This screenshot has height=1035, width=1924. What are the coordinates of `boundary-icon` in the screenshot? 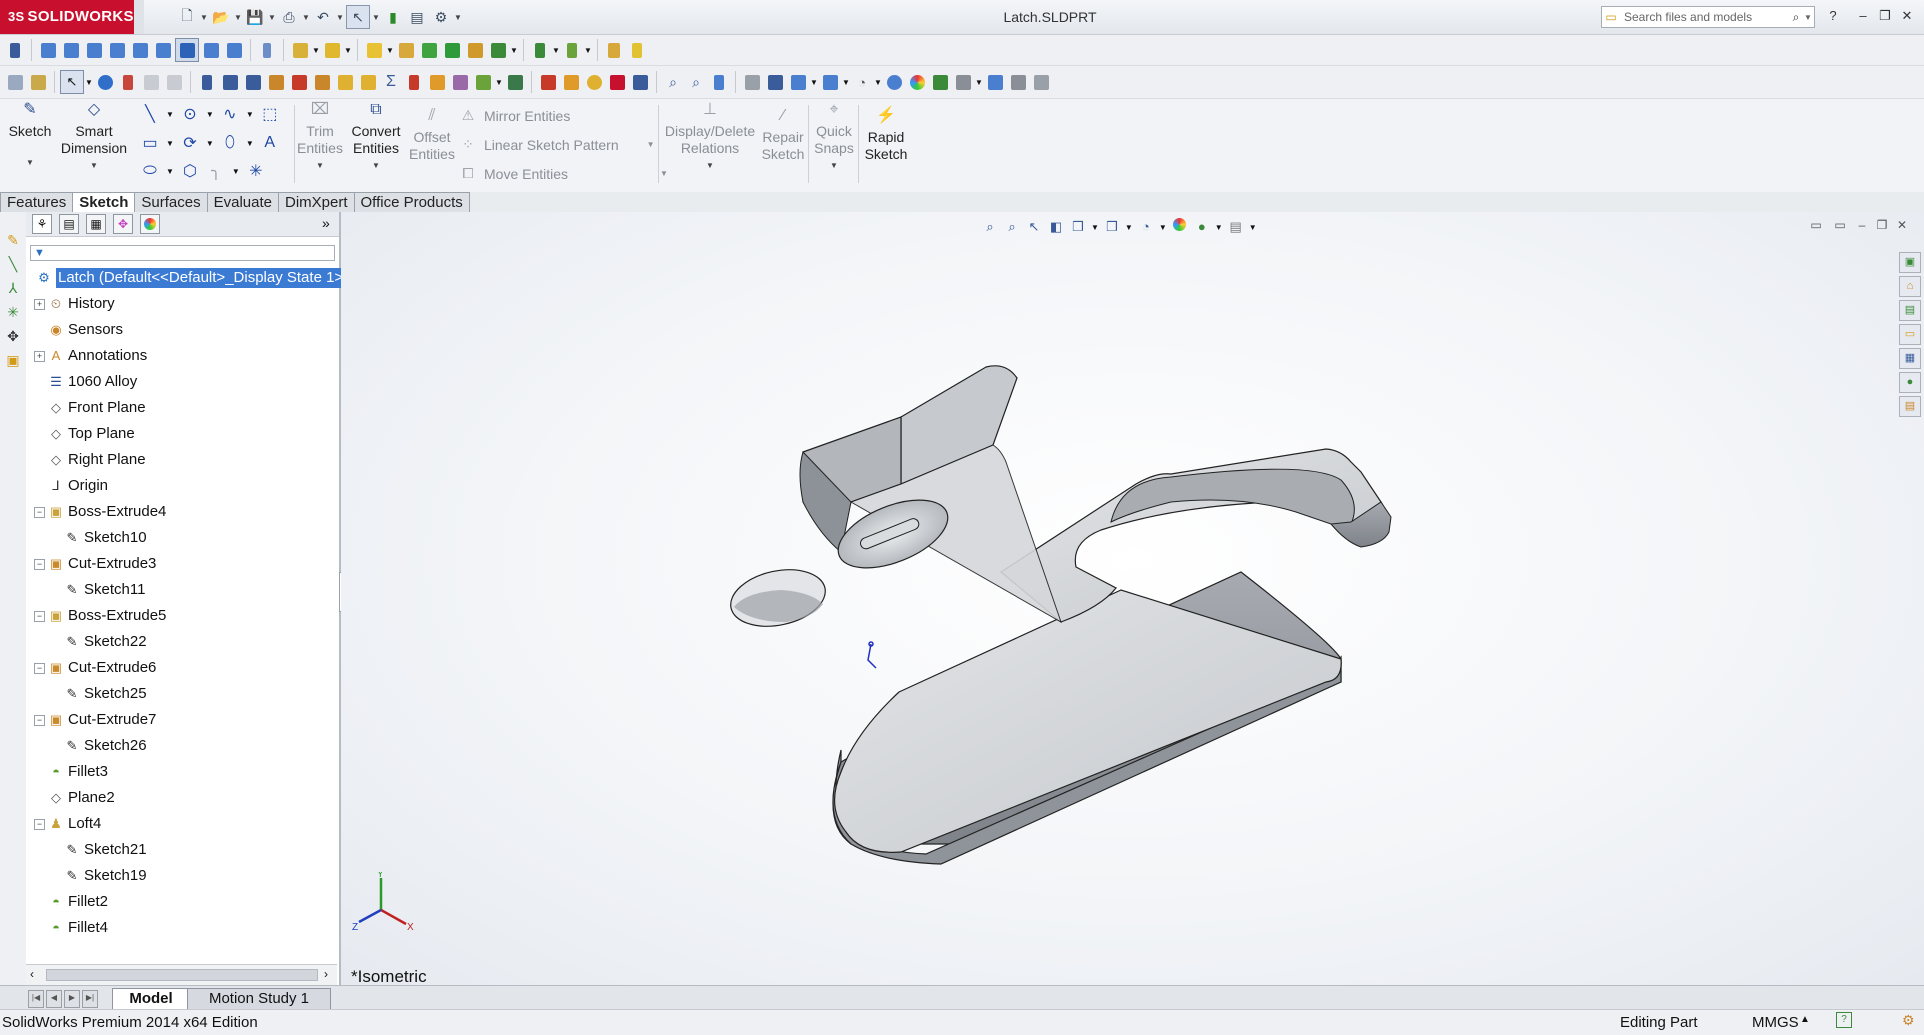 It's located at (475, 50).